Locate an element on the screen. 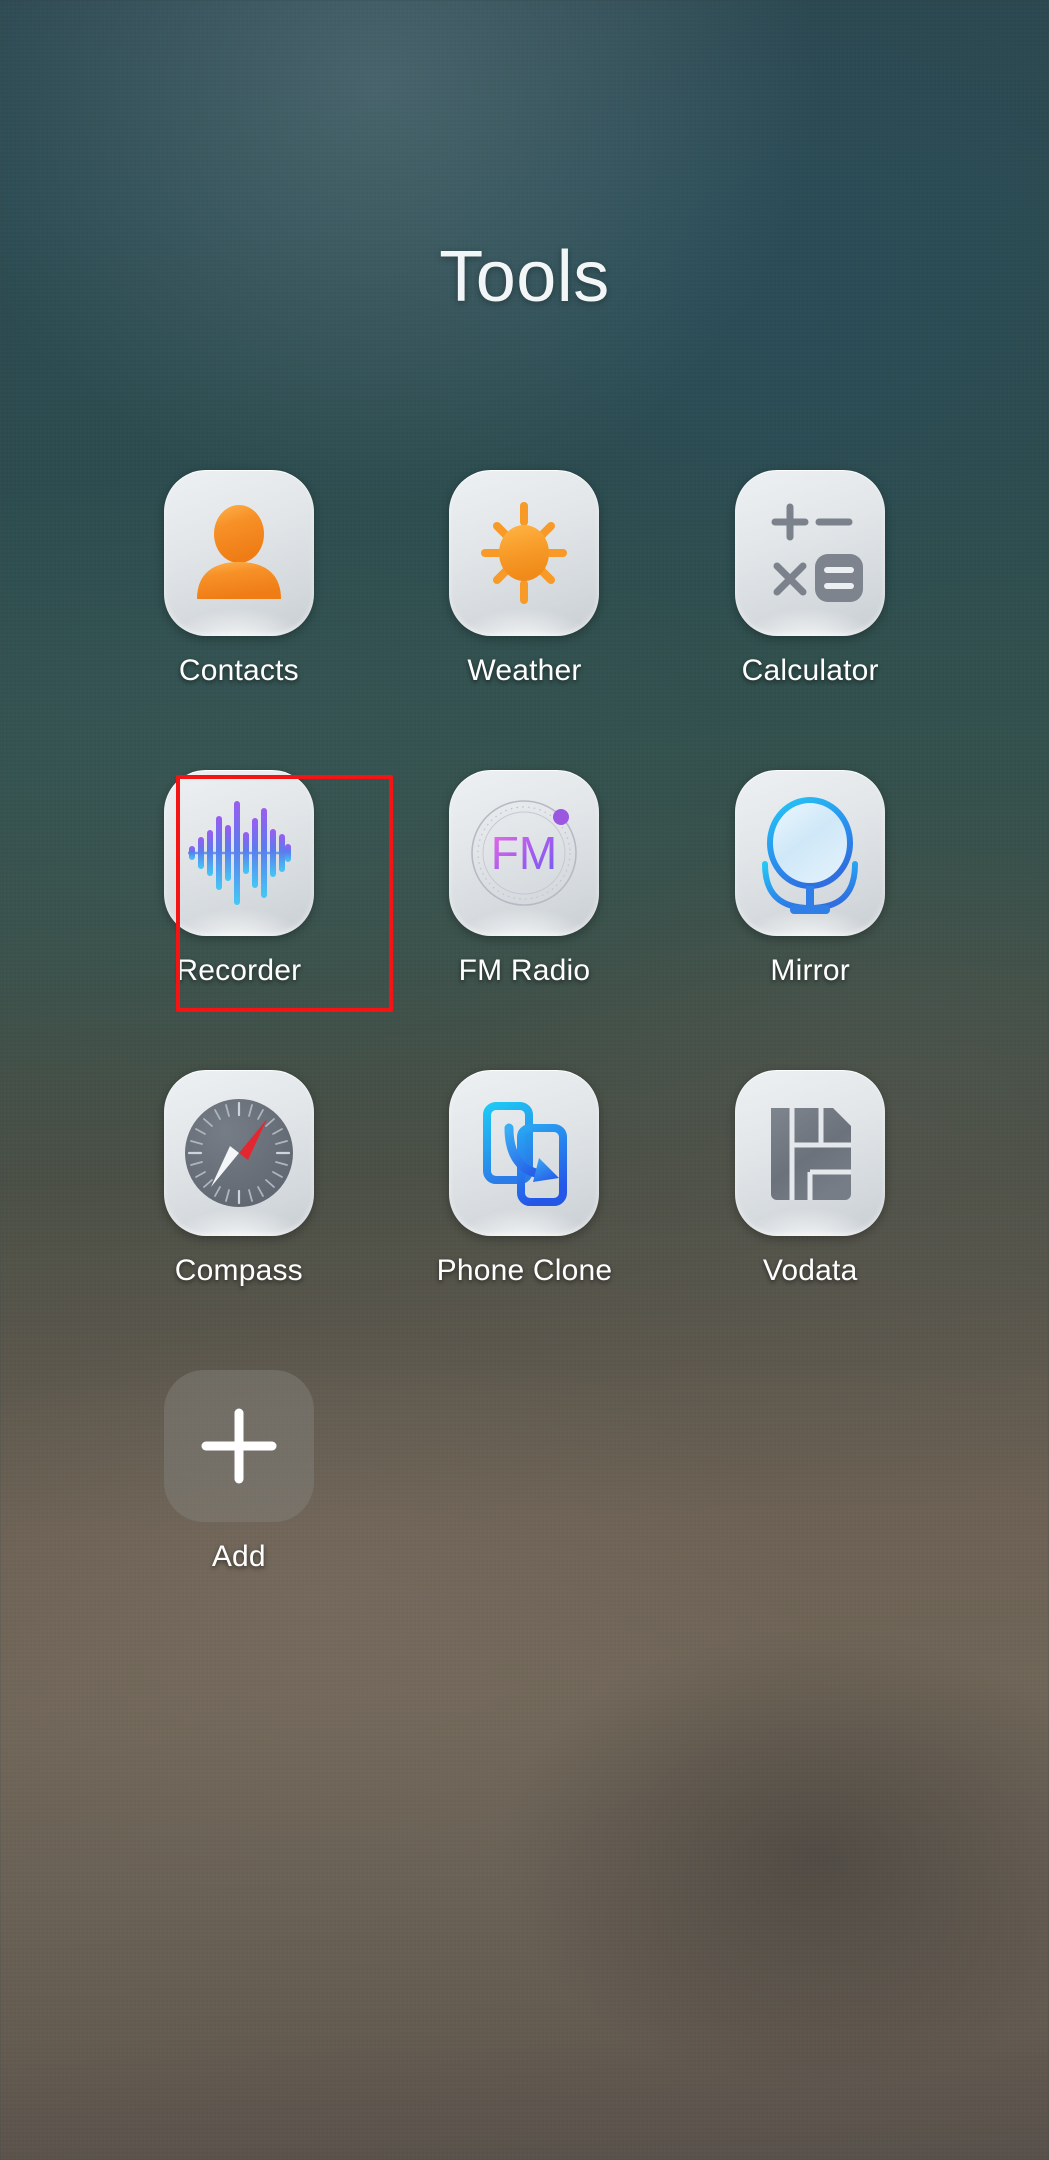  fm-radio-dial-icon: FM is located at coordinates (524, 853).